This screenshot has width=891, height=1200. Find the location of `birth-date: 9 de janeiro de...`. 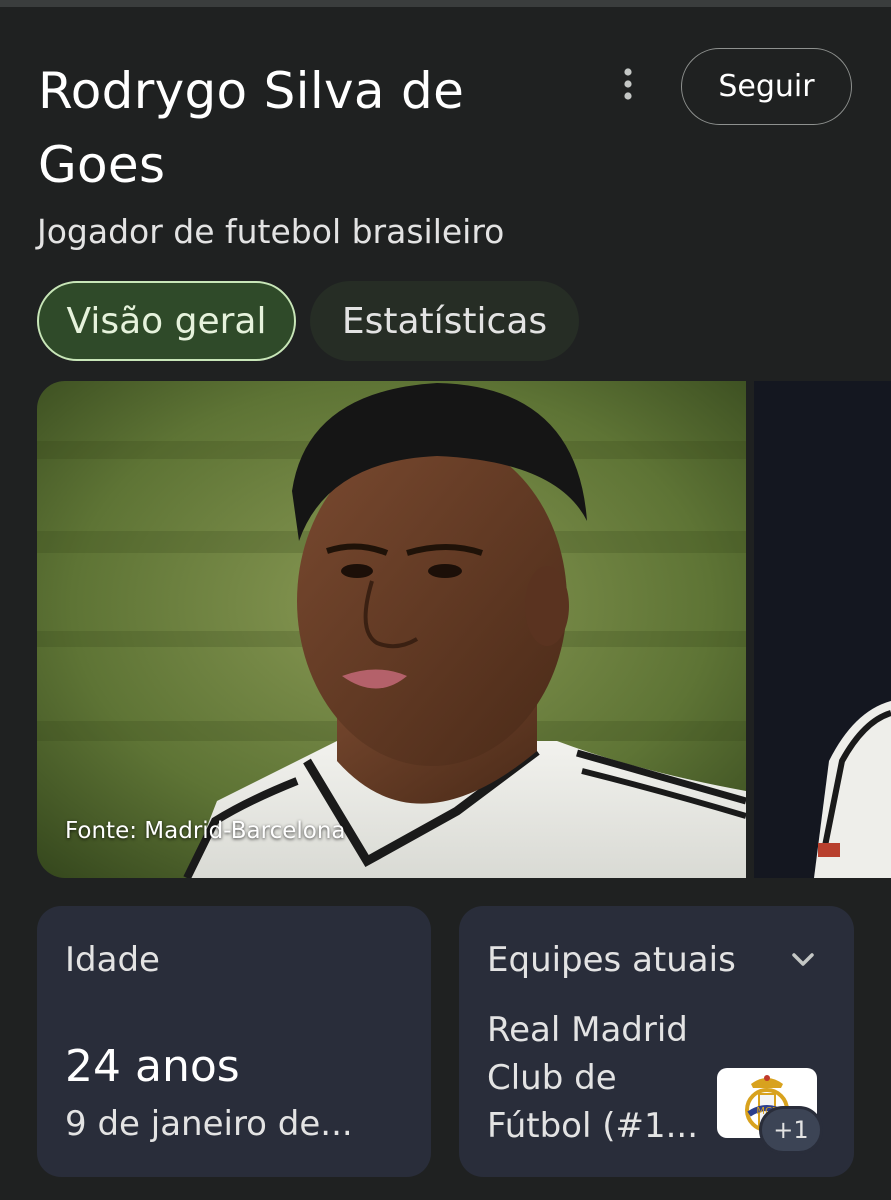

birth-date: 9 de janeiro de... is located at coordinates (209, 1124).